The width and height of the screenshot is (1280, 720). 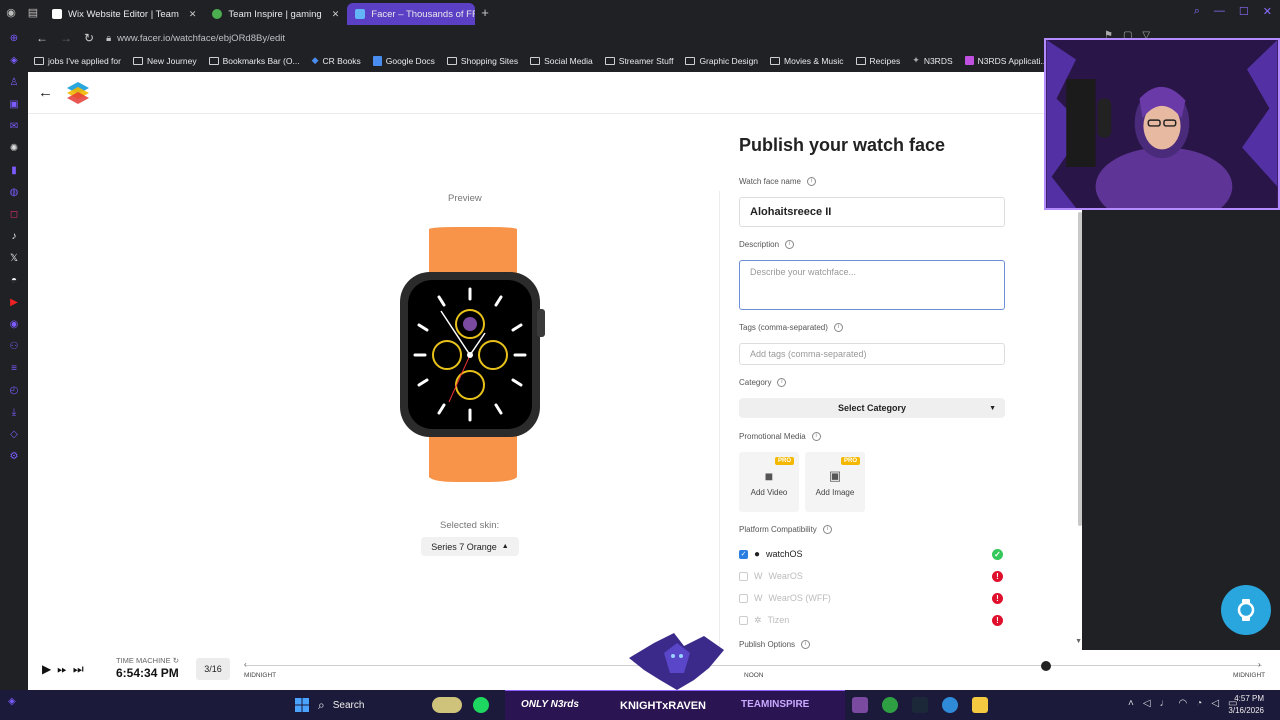 I want to click on volume-icon: ◁, so click(x=1215, y=703).